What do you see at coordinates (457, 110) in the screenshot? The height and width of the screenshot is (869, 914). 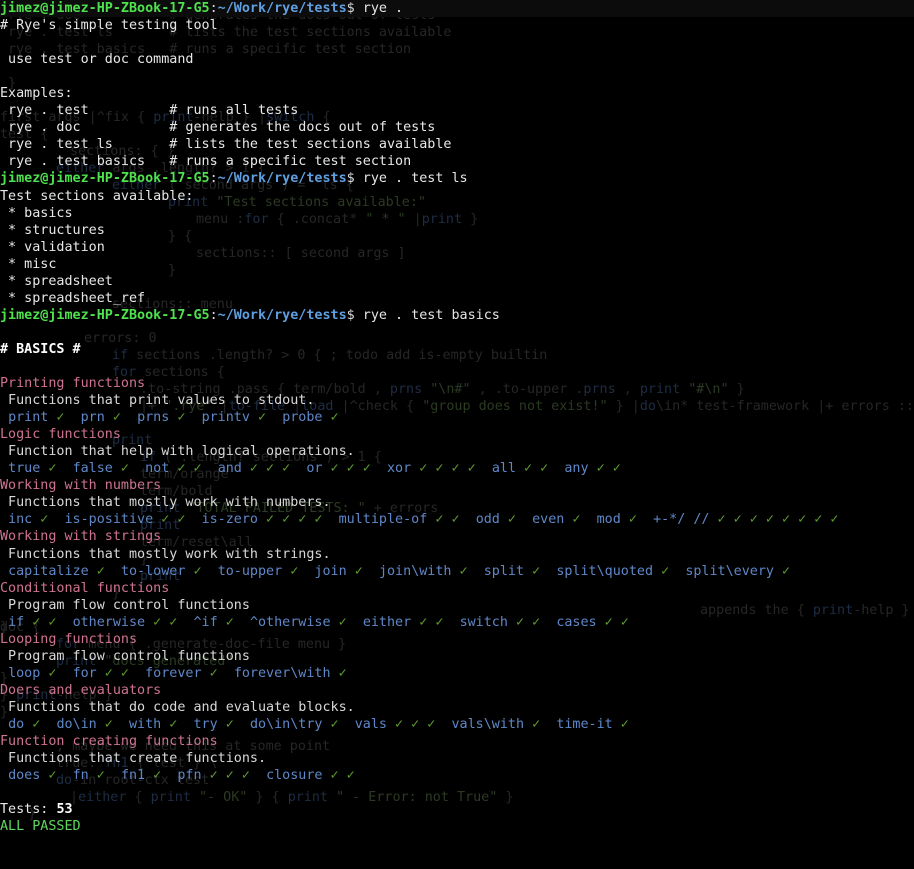 I see `output-line: rye . test # runs all tests` at bounding box center [457, 110].